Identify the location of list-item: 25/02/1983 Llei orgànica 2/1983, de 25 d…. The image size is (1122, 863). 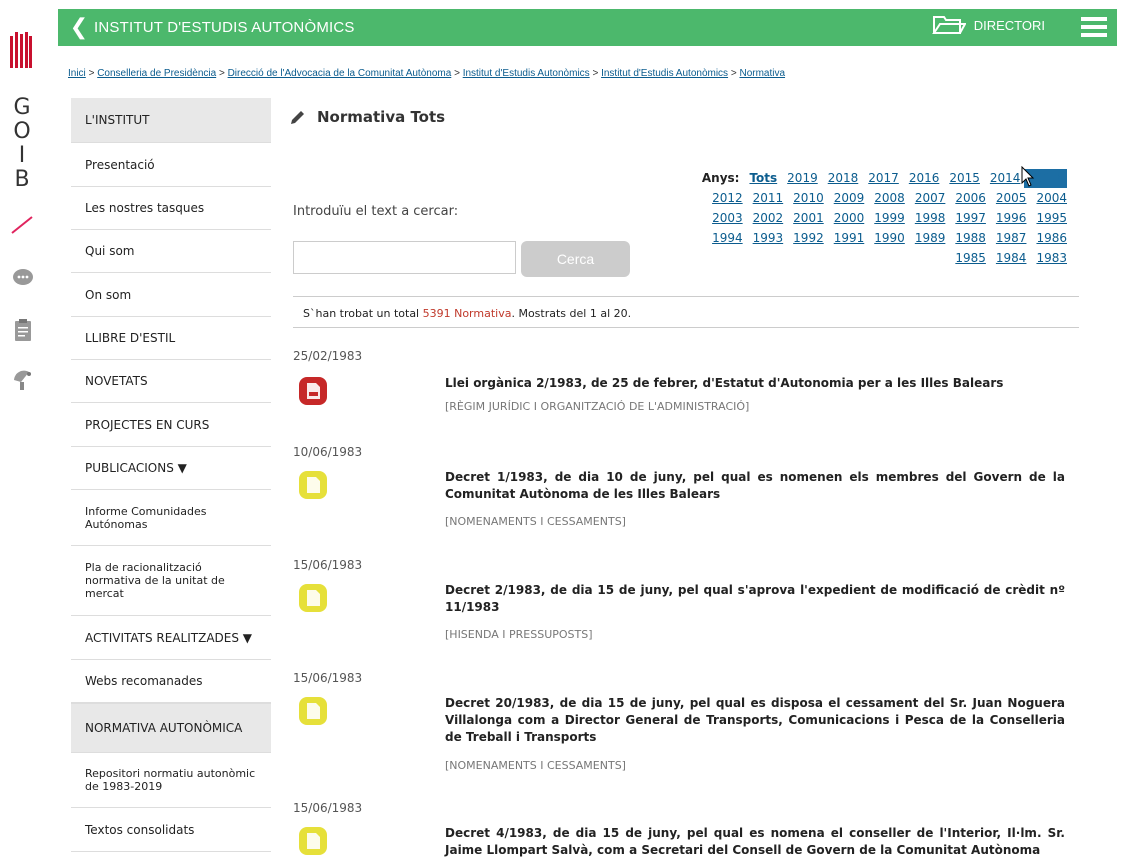
(686, 381).